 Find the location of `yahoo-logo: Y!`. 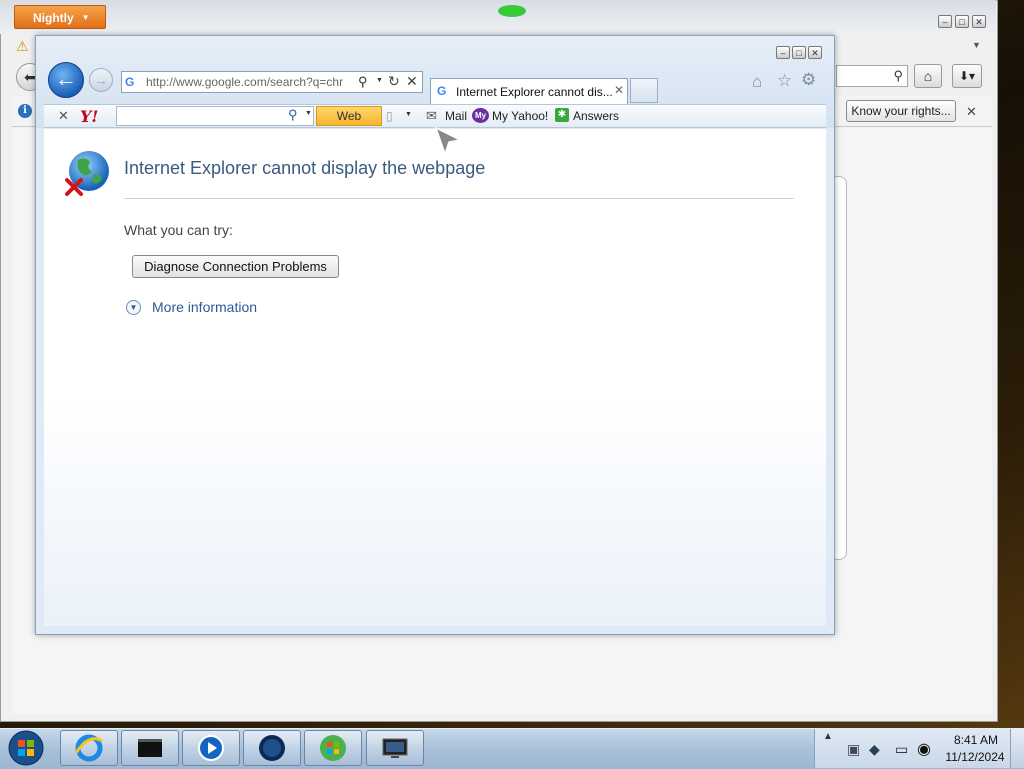

yahoo-logo: Y! is located at coordinates (89, 116).